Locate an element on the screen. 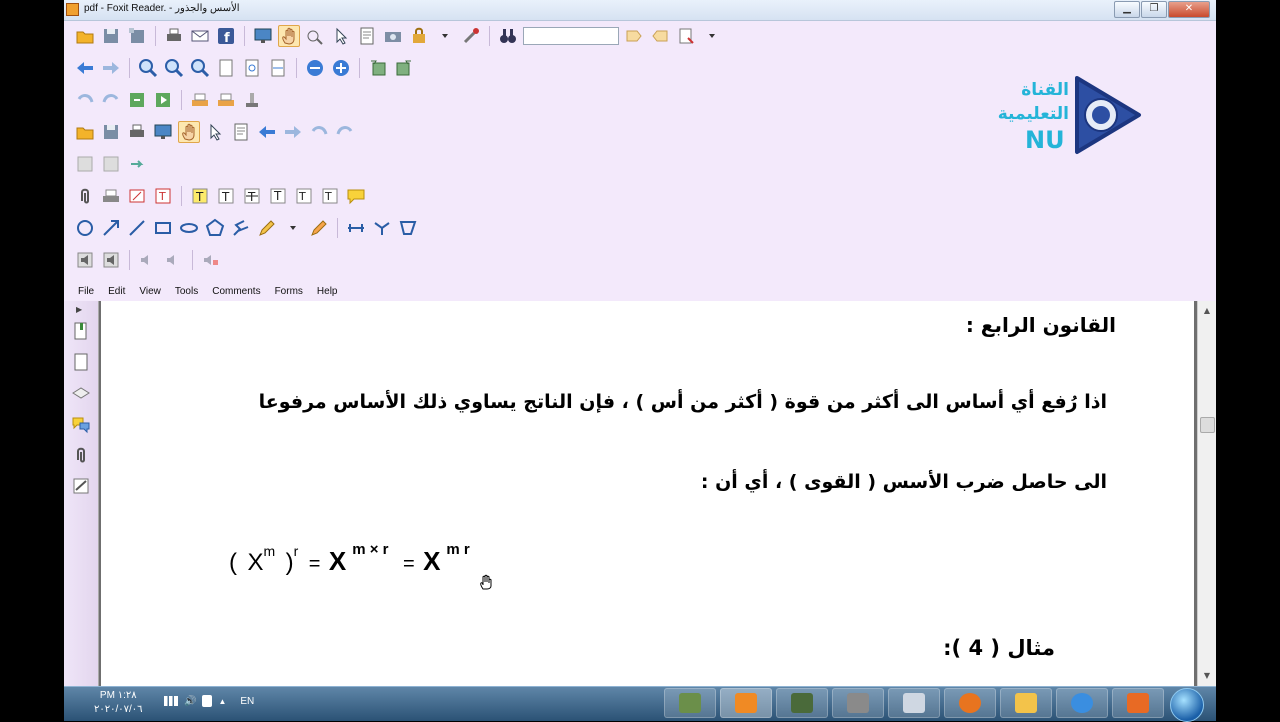 The width and height of the screenshot is (1280, 722). sound-icon is located at coordinates (85, 260).